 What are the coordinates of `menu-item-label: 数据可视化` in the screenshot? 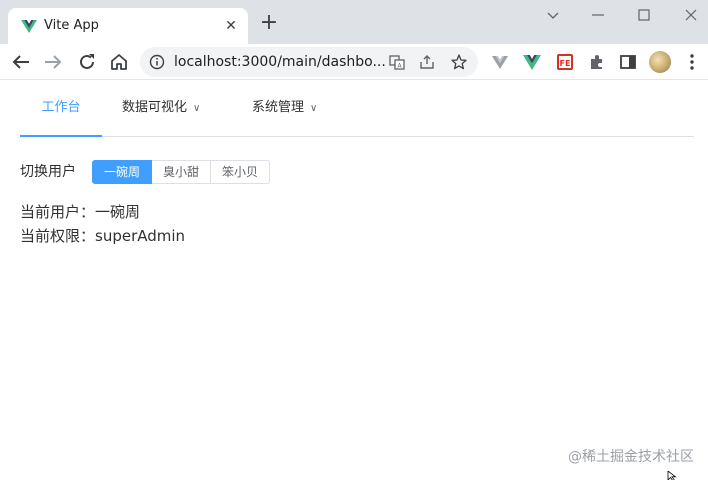 It's located at (155, 107).